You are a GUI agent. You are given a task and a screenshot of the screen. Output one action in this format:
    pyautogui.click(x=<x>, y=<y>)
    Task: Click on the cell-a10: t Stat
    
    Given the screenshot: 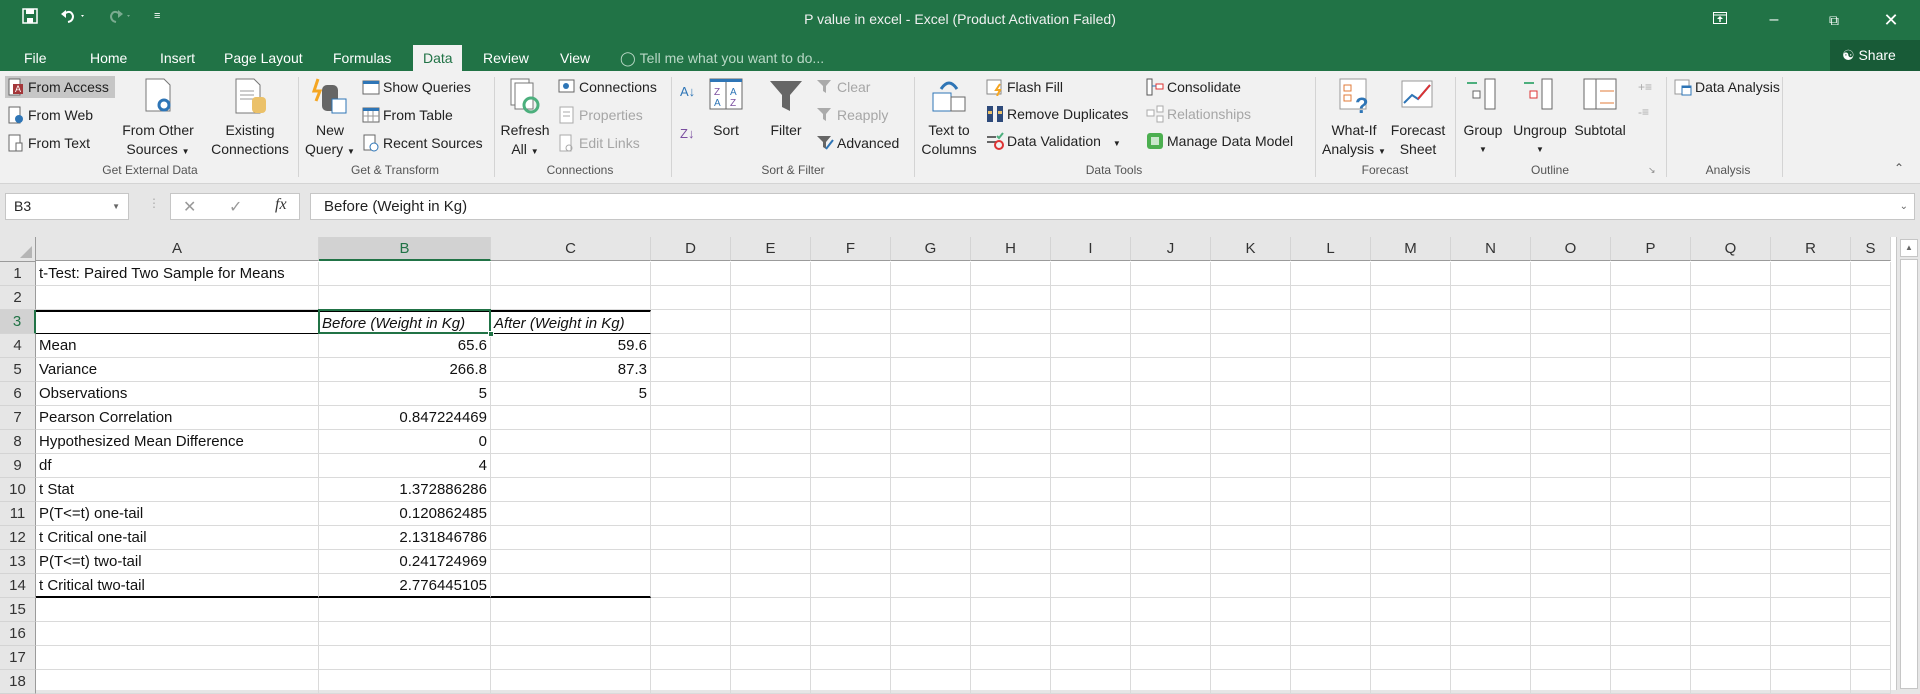 What is the action you would take?
    pyautogui.click(x=177, y=490)
    